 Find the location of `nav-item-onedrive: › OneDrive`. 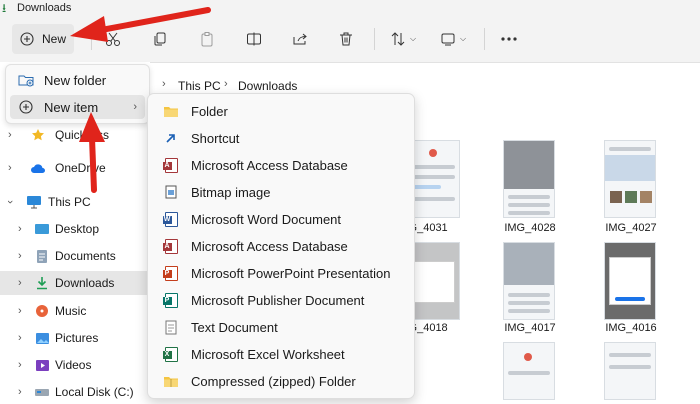

nav-item-onedrive: › OneDrive is located at coordinates (75, 168).